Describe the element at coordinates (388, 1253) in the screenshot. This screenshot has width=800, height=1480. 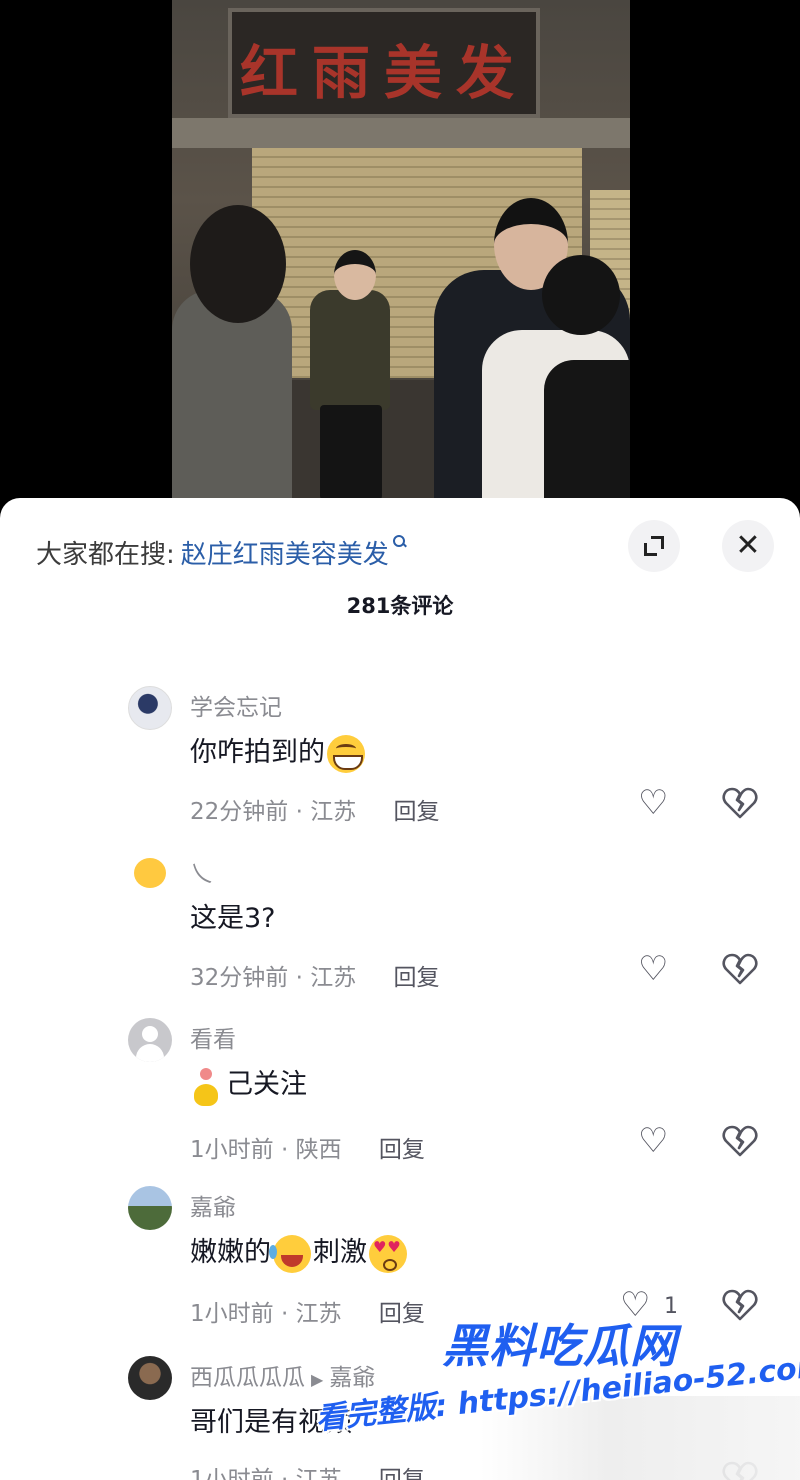
I see `heart-eyes-icon` at that location.